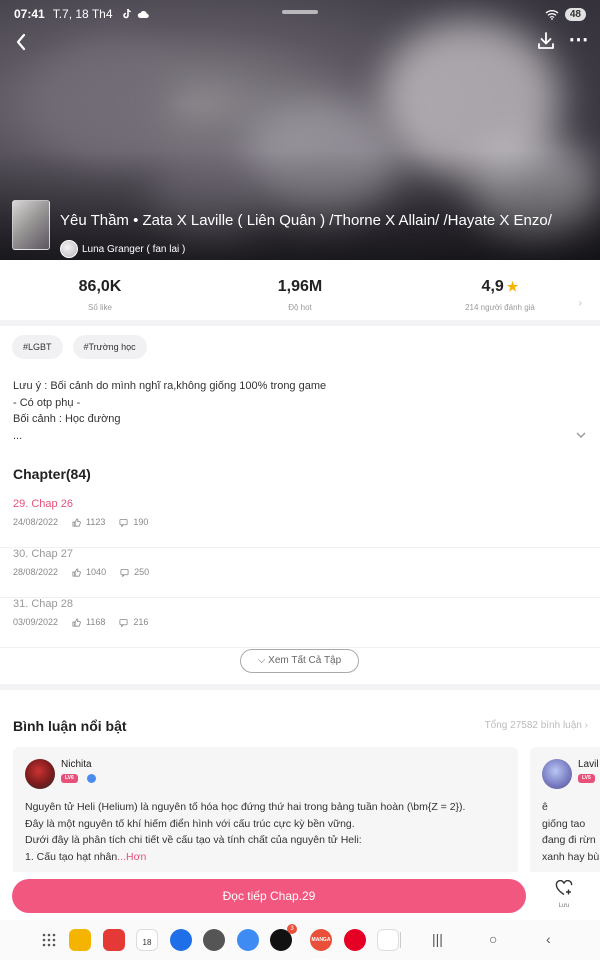 The height and width of the screenshot is (960, 600). What do you see at coordinates (512, 286) in the screenshot?
I see `star-icon: ★` at bounding box center [512, 286].